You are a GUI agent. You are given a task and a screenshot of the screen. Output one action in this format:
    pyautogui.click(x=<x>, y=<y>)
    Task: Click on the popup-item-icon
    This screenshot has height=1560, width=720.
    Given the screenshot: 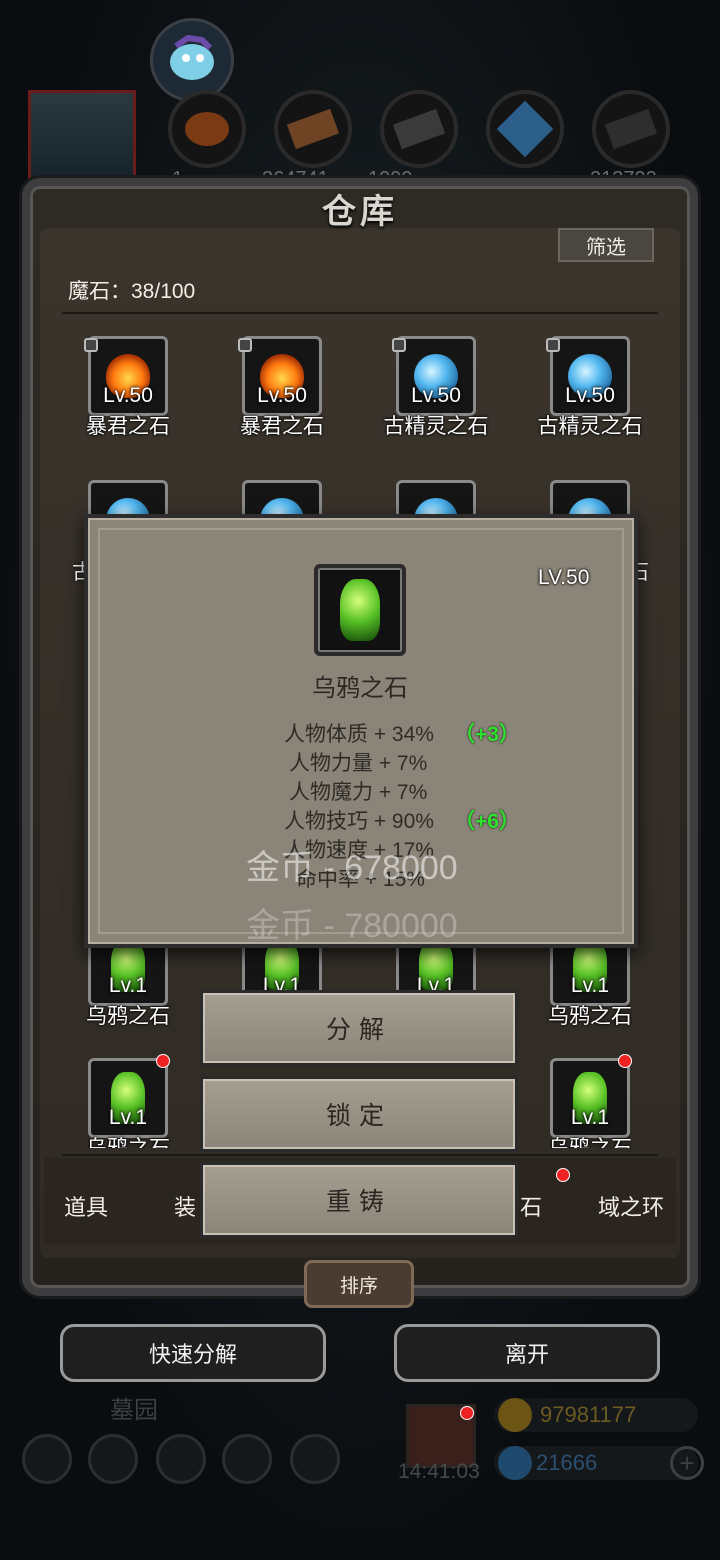 What is the action you would take?
    pyautogui.click(x=360, y=610)
    